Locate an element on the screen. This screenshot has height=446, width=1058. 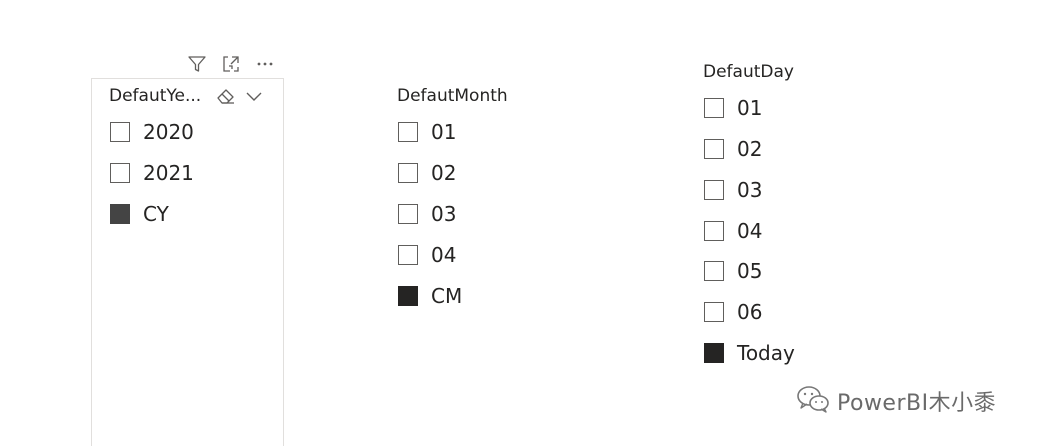
slicer-item-2020: 2020 is located at coordinates (152, 132).